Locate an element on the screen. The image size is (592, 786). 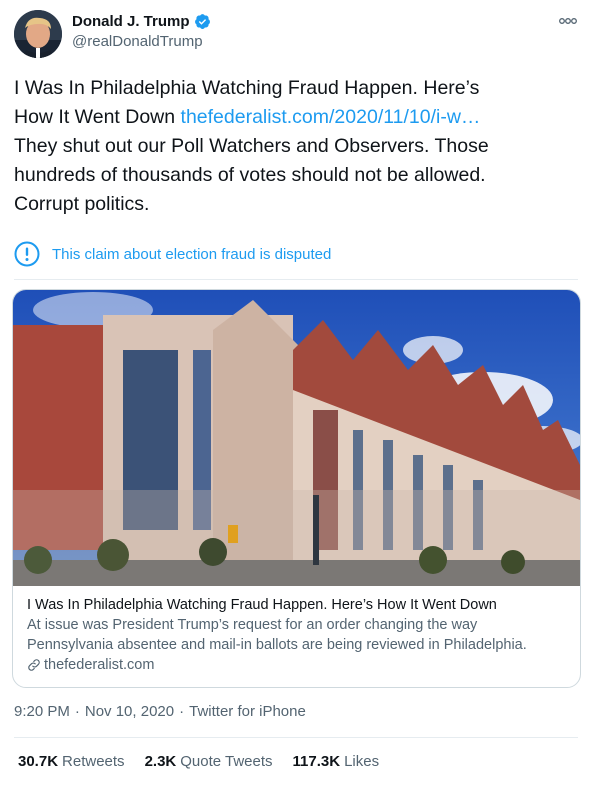
likes-count: 117.3K is located at coordinates (316, 761).